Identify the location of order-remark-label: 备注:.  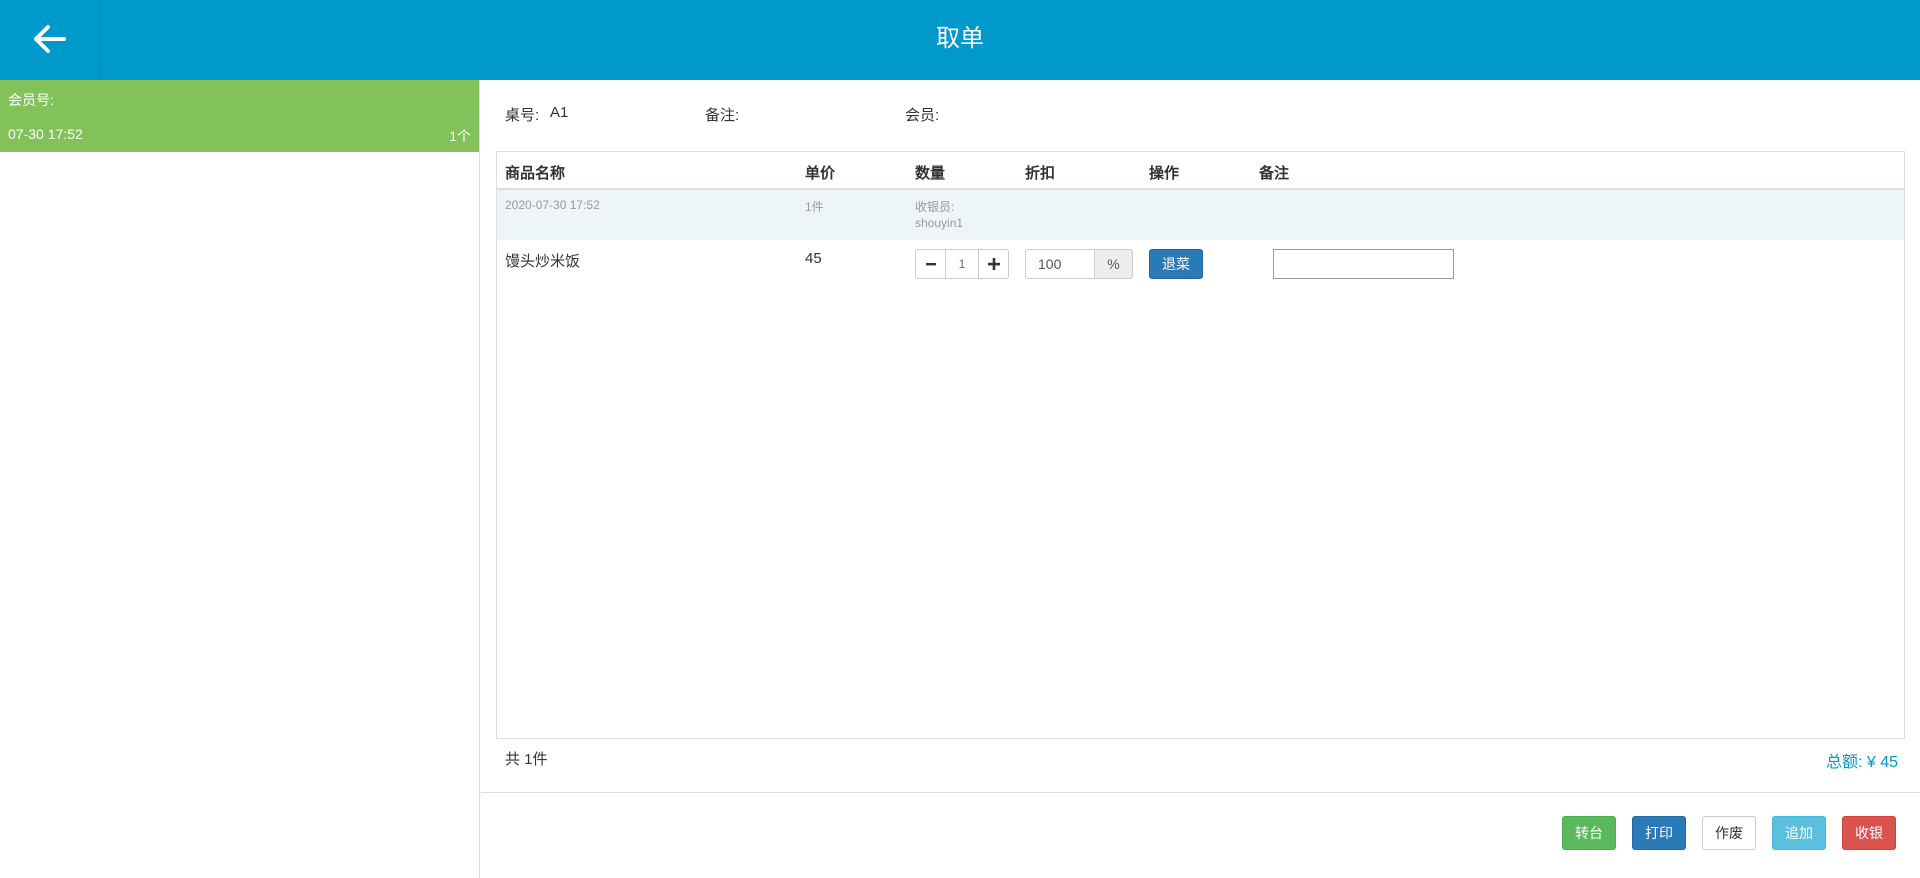
(722, 115).